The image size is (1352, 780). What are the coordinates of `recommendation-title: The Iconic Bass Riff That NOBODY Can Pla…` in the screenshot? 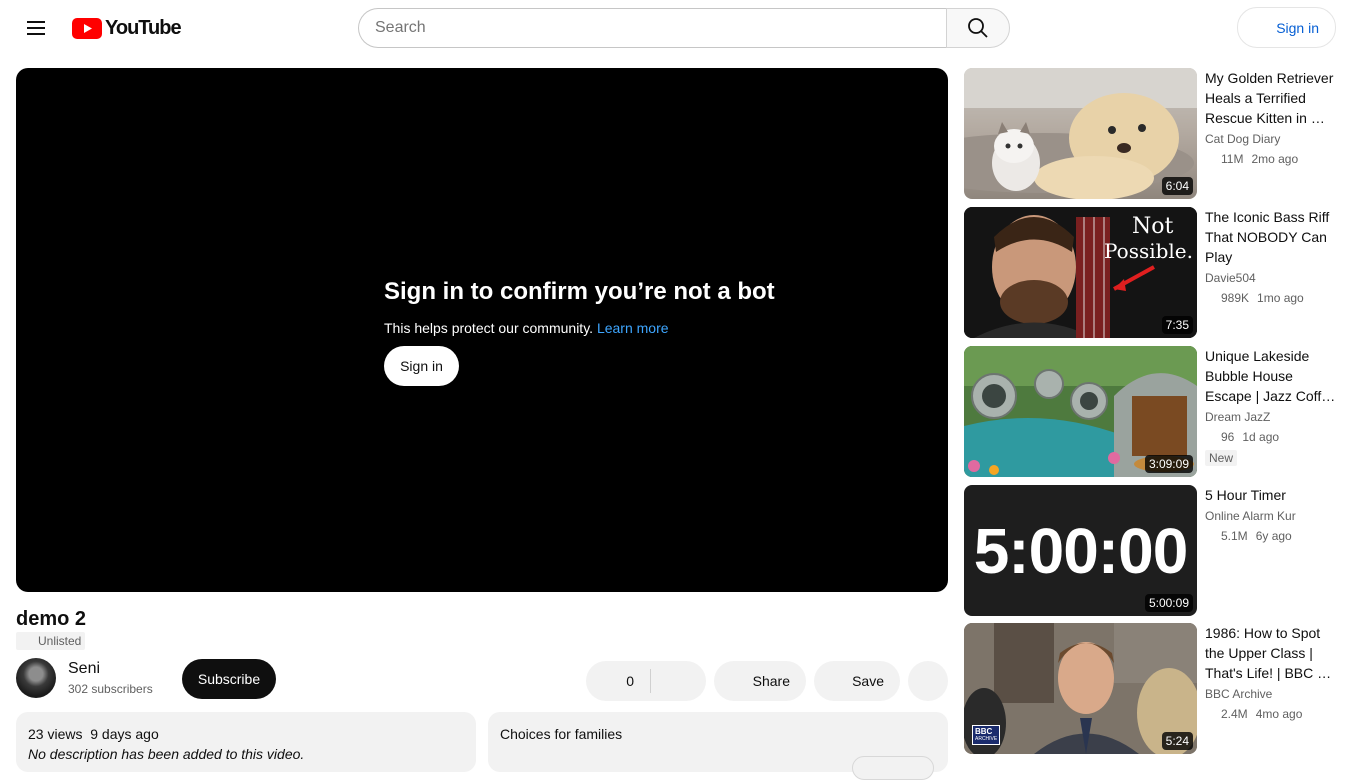 It's located at (1270, 237).